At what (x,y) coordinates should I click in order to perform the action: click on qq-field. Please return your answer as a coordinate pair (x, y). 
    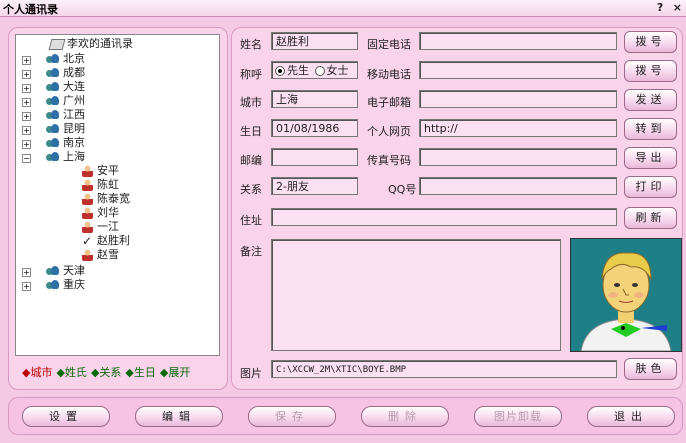
    Looking at the image, I should click on (518, 186).